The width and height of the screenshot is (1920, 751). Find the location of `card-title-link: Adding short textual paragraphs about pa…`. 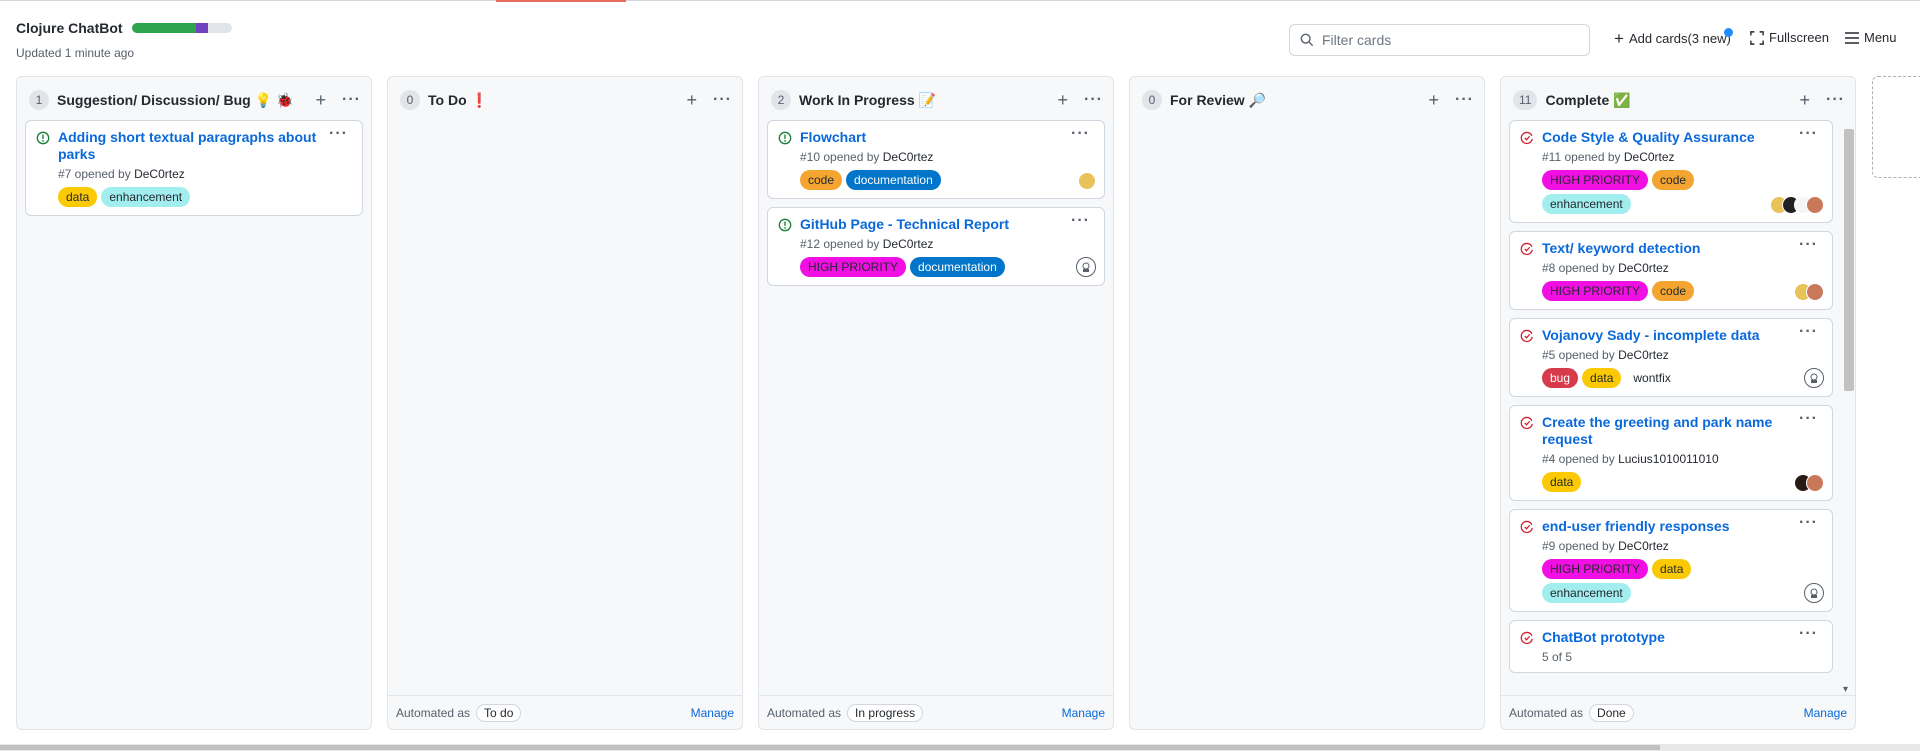

card-title-link: Adding short textual paragraphs about pa… is located at coordinates (206, 146).